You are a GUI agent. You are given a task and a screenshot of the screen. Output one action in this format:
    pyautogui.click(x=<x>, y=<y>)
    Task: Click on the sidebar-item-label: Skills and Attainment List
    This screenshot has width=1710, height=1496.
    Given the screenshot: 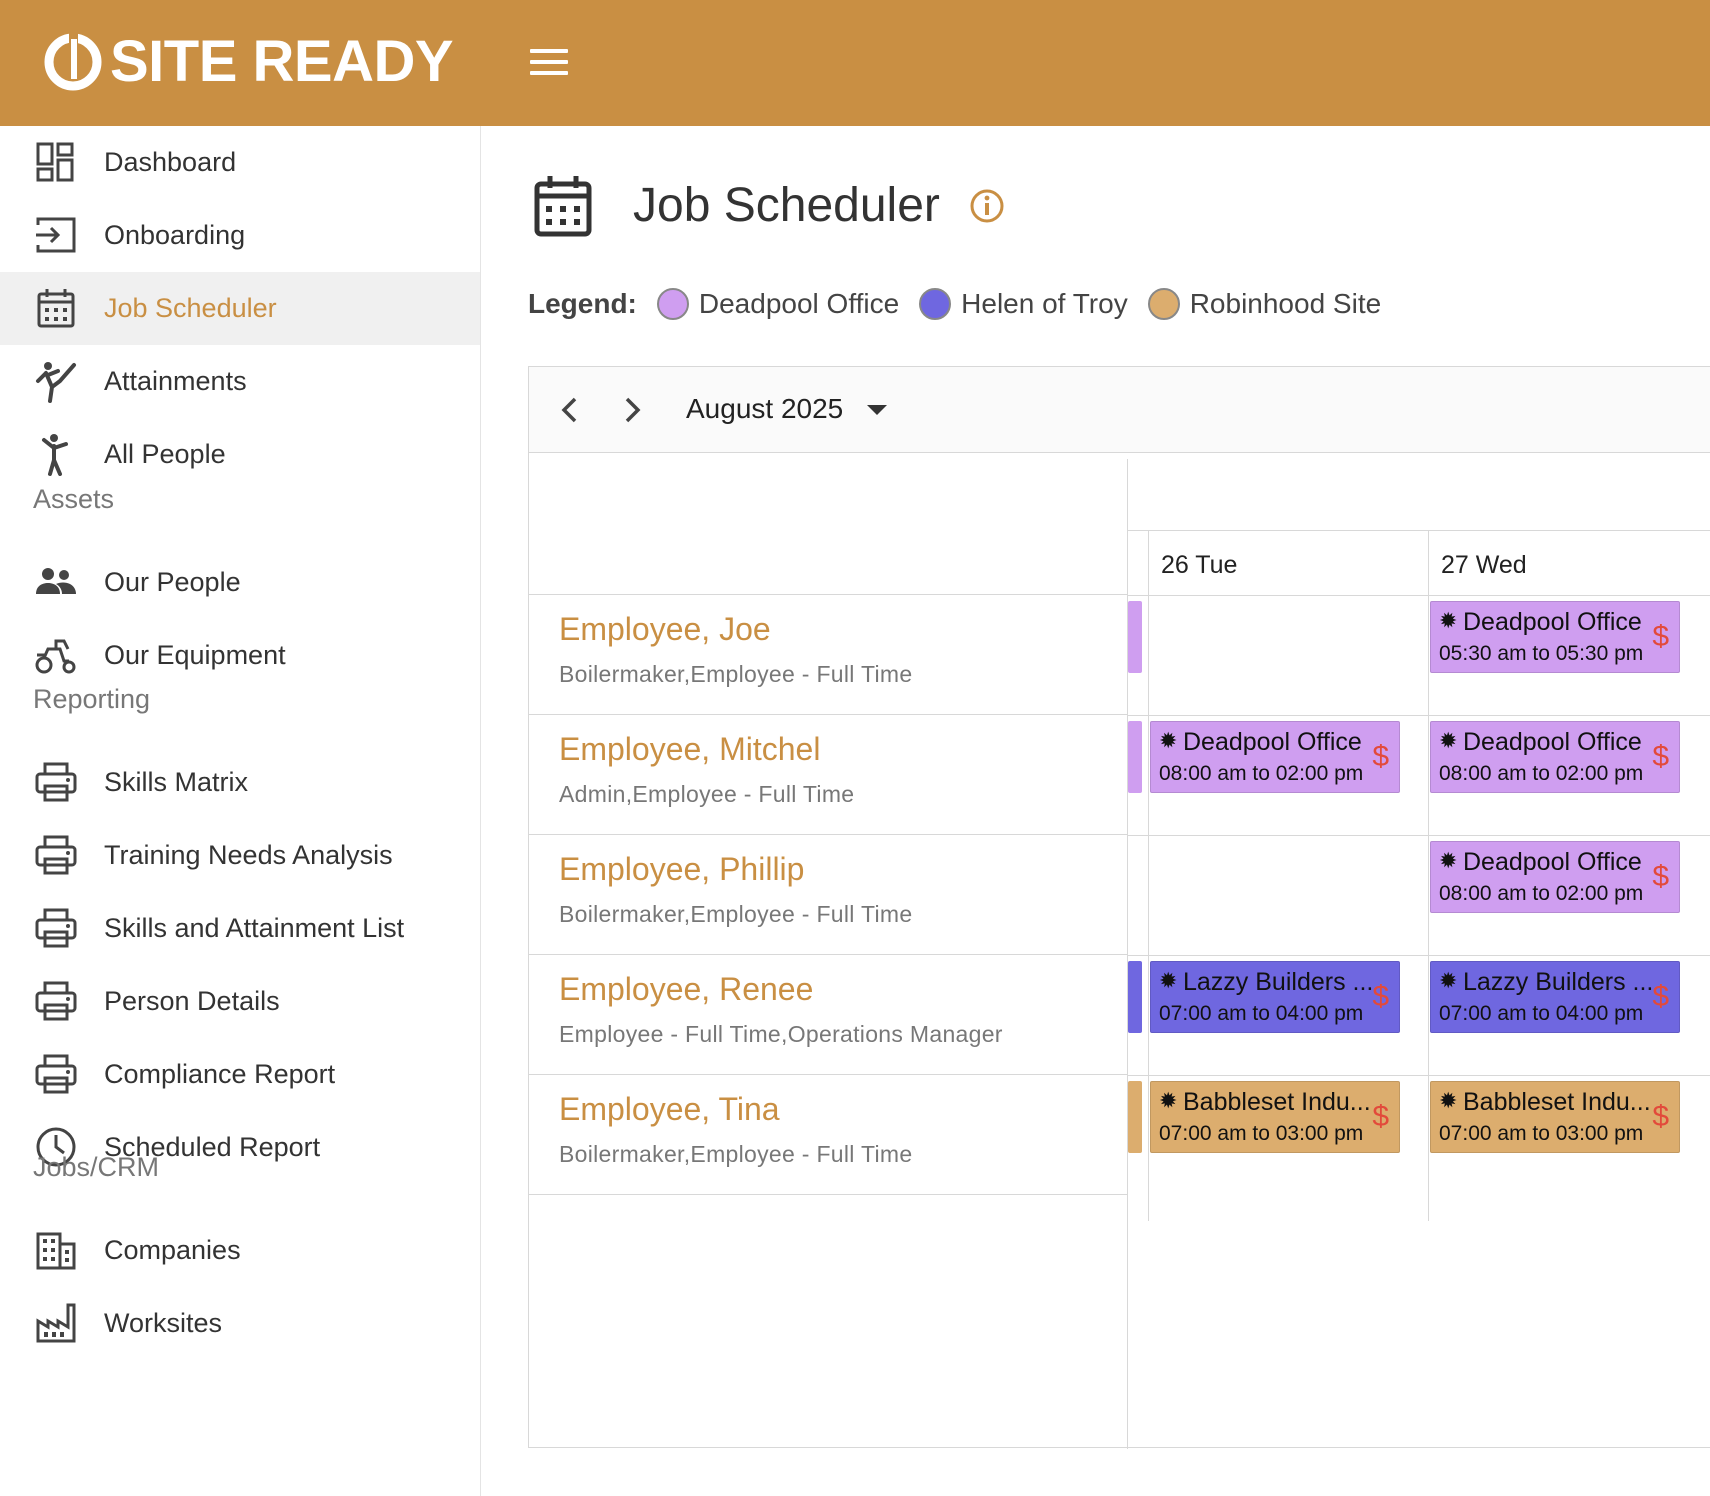 What is the action you would take?
    pyautogui.click(x=254, y=928)
    